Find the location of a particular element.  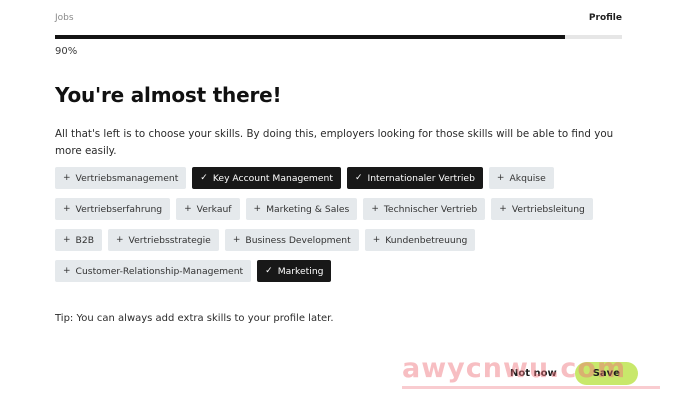

skill-chip-label: Business Development is located at coordinates (298, 240).